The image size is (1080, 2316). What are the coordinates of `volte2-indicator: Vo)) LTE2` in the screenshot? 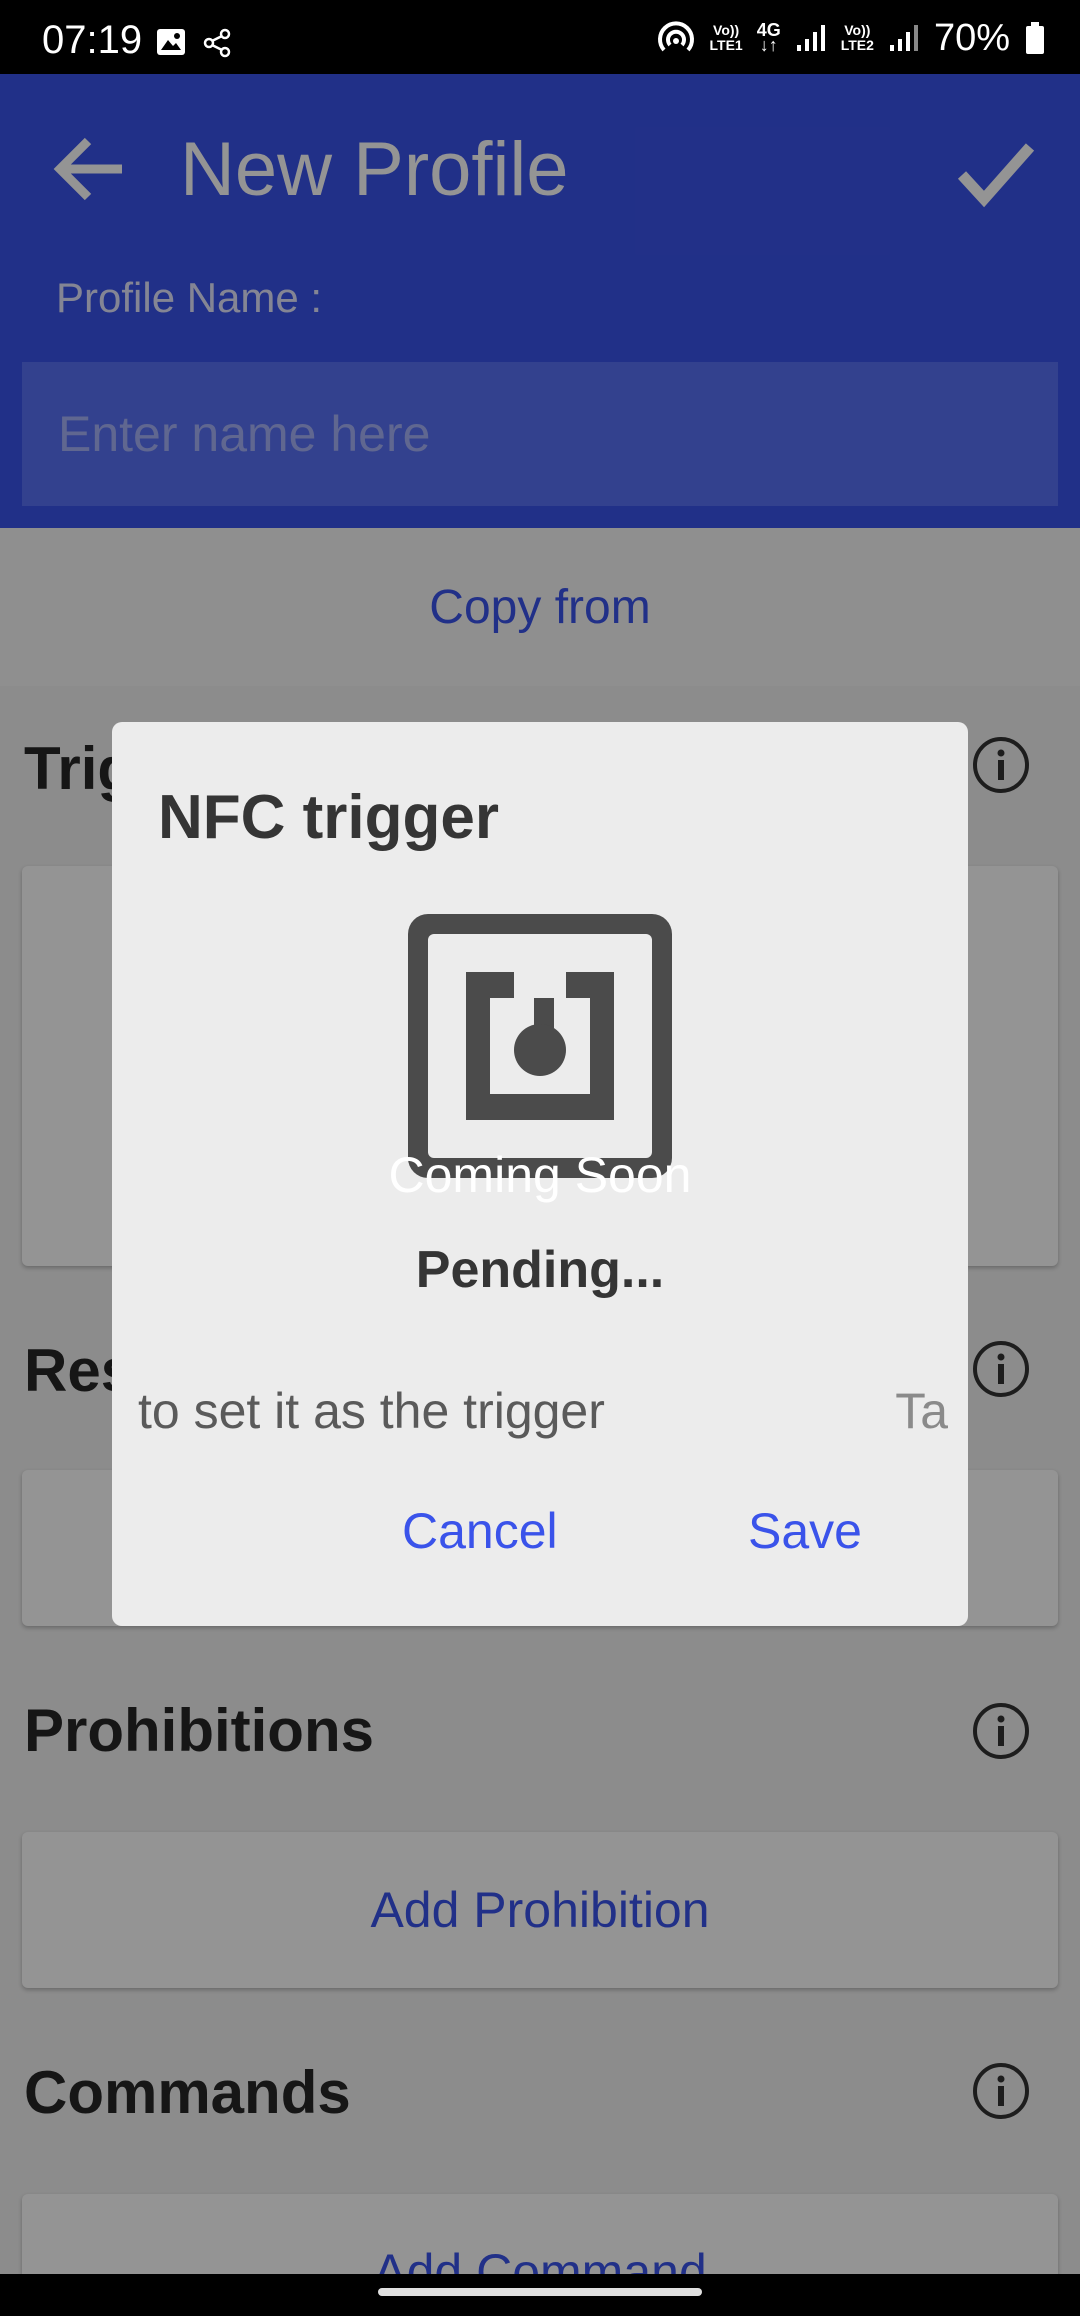 It's located at (857, 37).